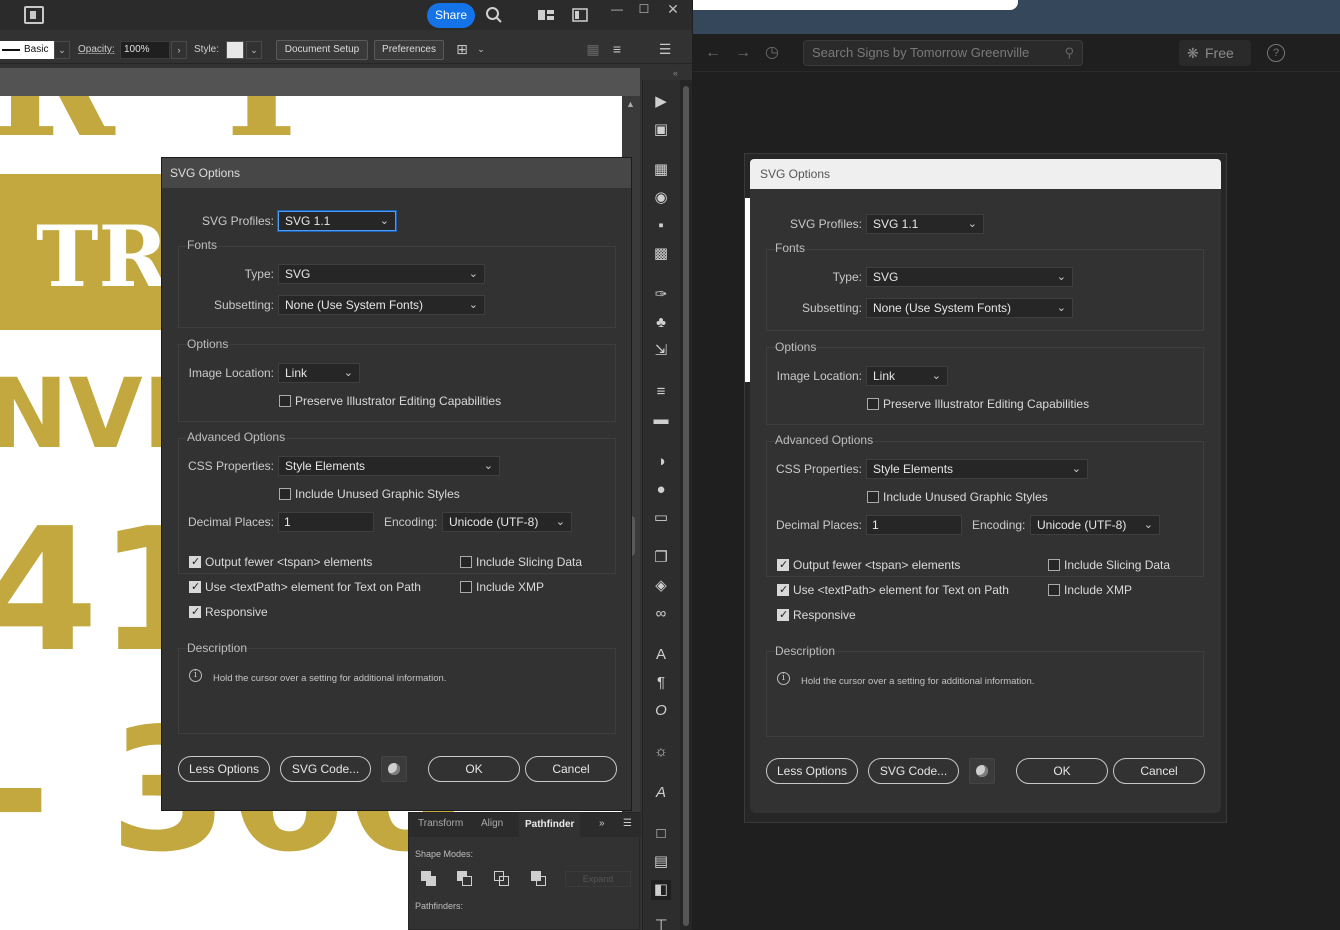 The height and width of the screenshot is (930, 1340). I want to click on brushes-icon: ✑, so click(661, 295).